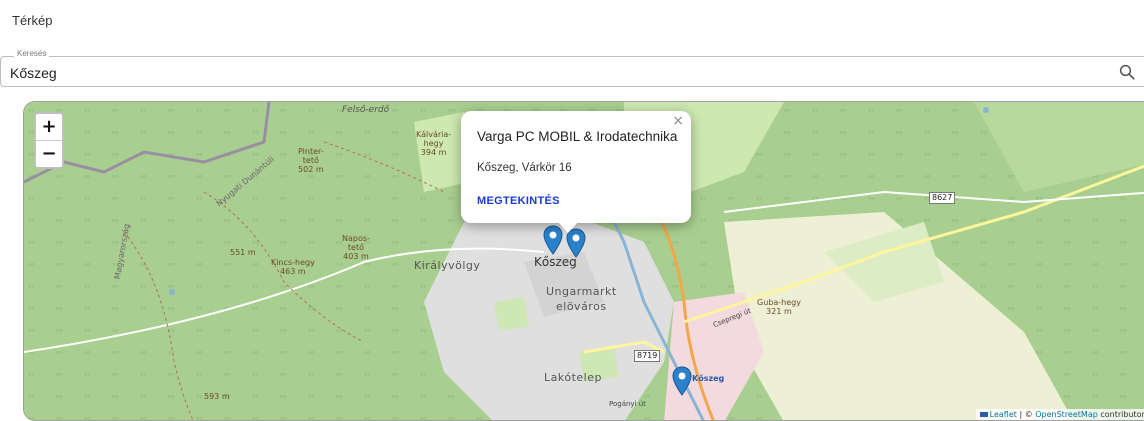  I want to click on label-lakotelep: Lakótelep, so click(573, 377).